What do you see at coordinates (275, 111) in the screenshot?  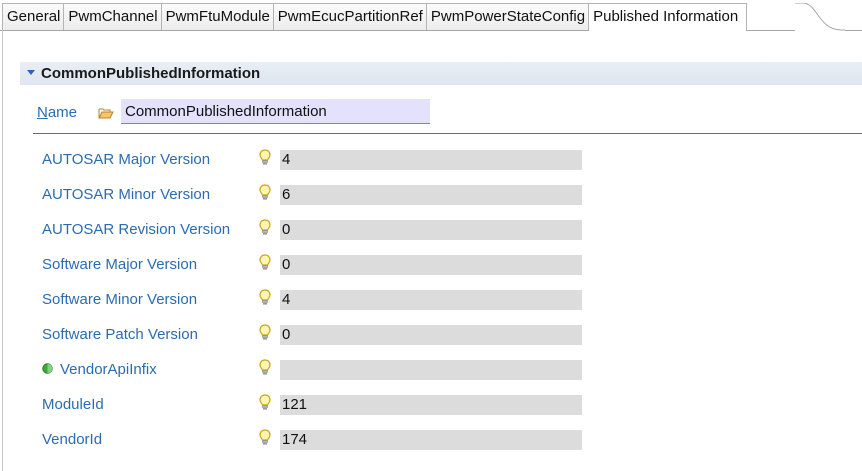 I see `name-input` at bounding box center [275, 111].